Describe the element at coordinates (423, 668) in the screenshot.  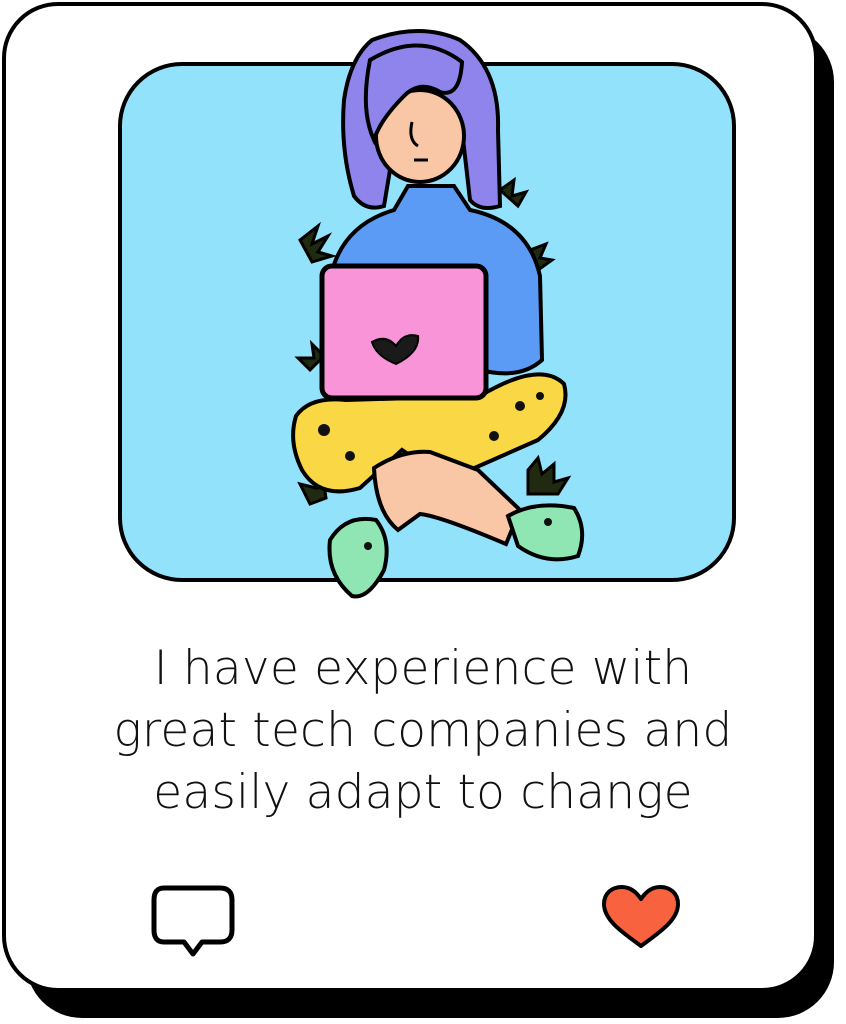
I see `caption-line: I have experience with` at that location.